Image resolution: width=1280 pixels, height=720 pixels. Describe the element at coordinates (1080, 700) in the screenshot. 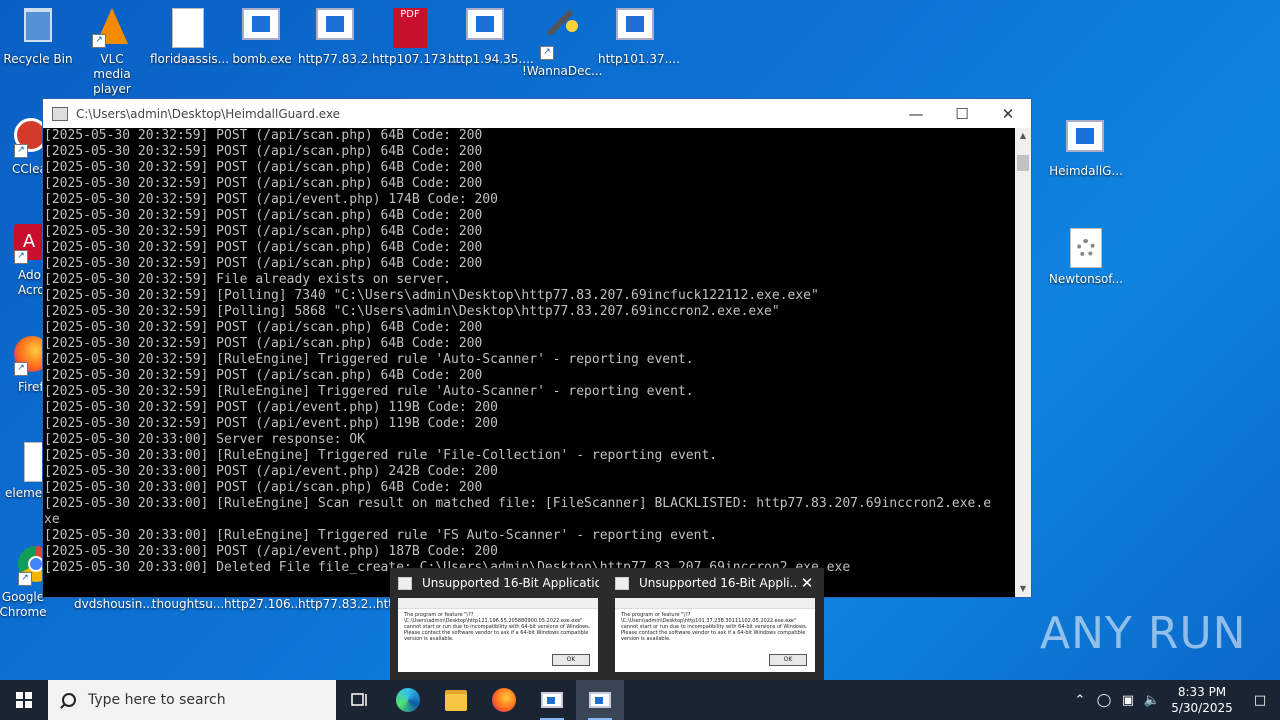

I see `chevron-up-icon: ⌃` at that location.